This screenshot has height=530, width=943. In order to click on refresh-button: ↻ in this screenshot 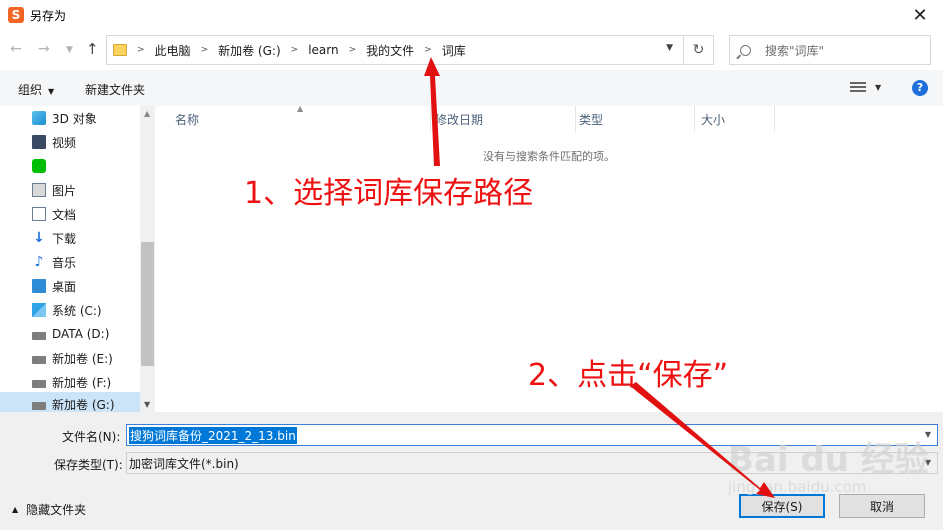, I will do `click(699, 50)`.